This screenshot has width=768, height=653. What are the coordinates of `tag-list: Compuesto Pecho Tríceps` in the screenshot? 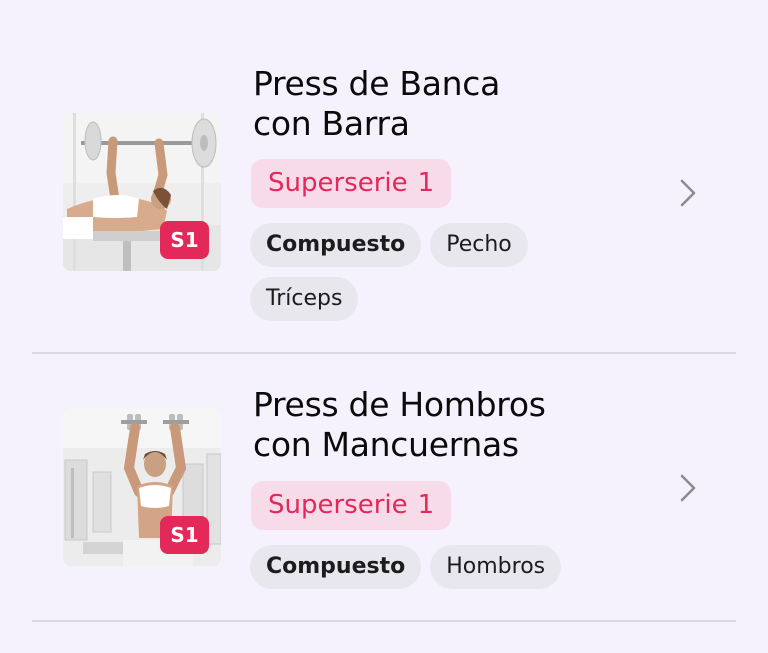 It's located at (415, 272).